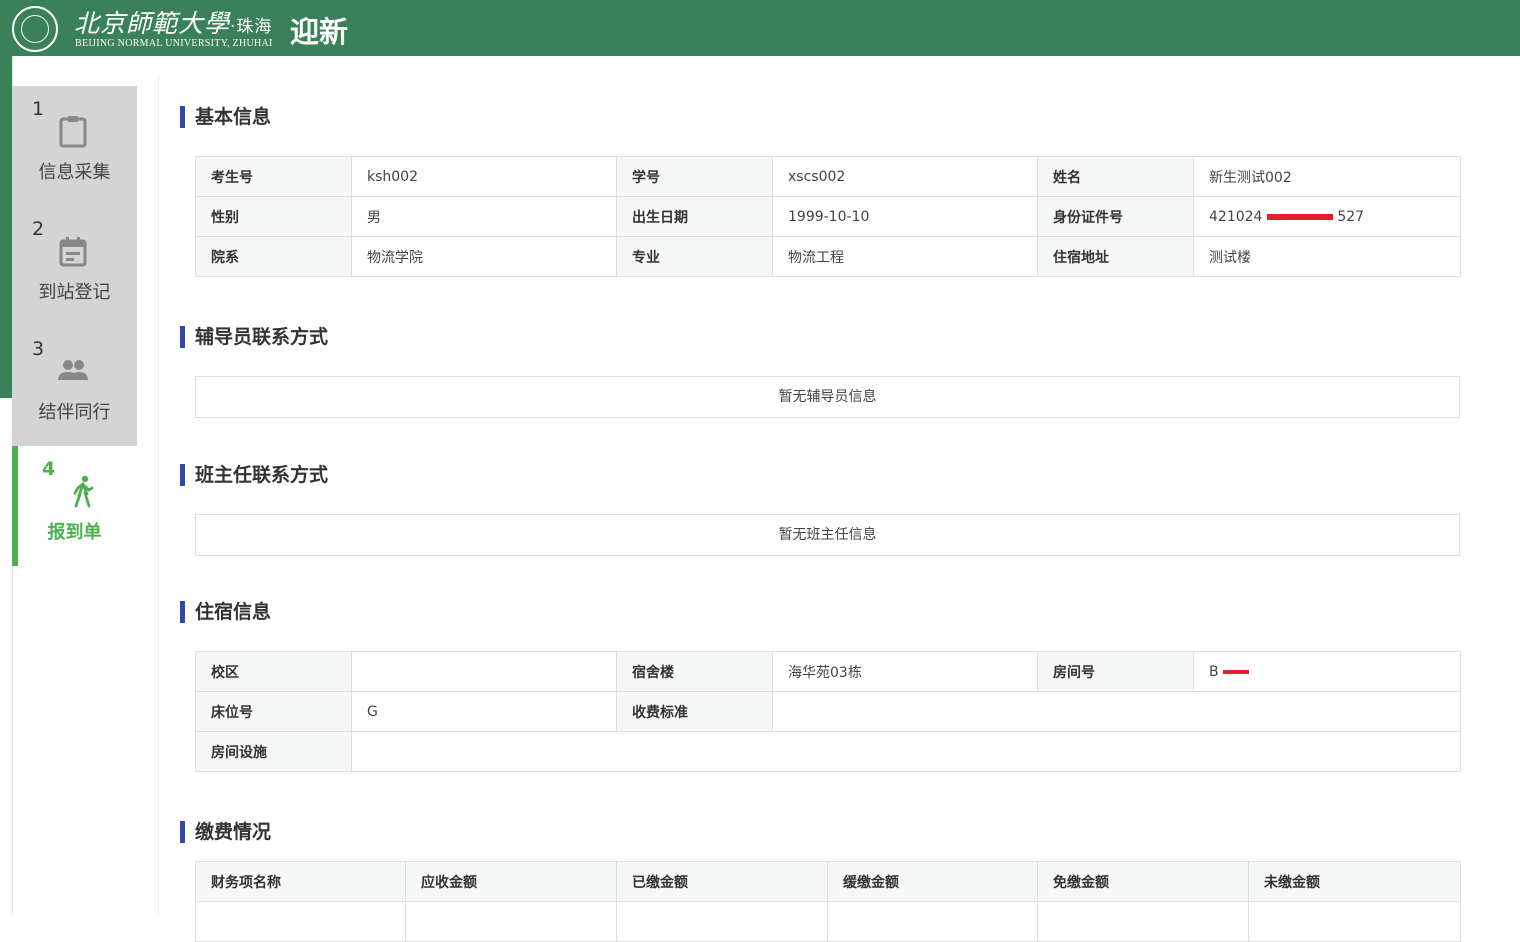 This screenshot has height=942, width=1520. I want to click on table-row: 性别 男 出生日期 1999-10-10 身份证件号 421024 527, so click(828, 216).